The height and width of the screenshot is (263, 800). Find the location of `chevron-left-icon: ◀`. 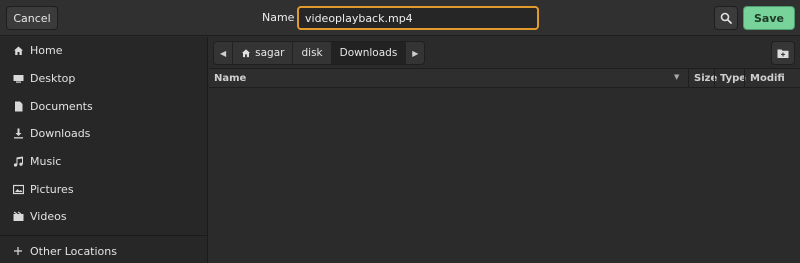

chevron-left-icon: ◀ is located at coordinates (223, 53).